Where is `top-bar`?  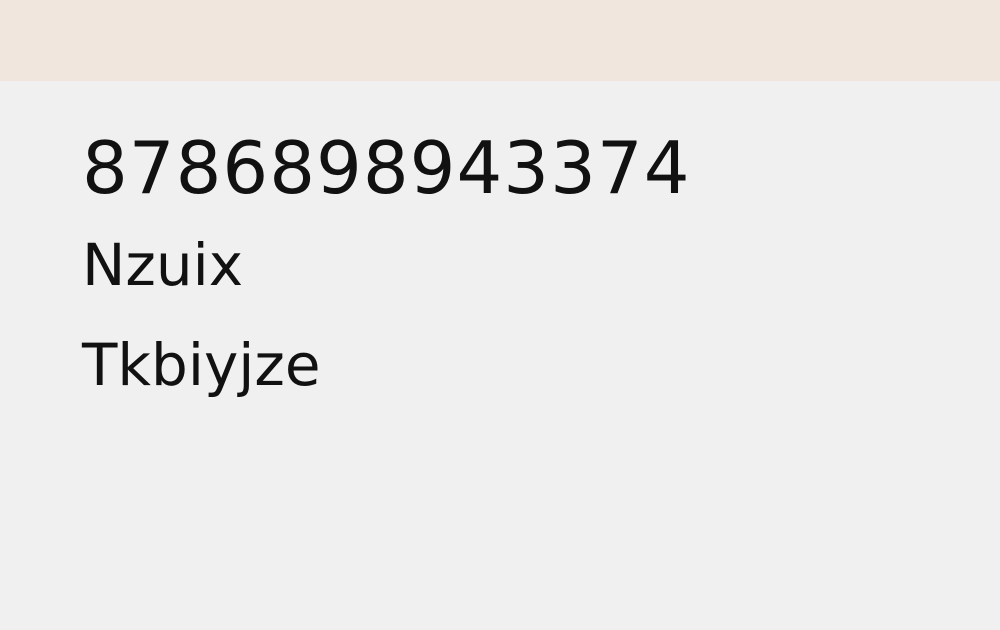
top-bar is located at coordinates (500, 40).